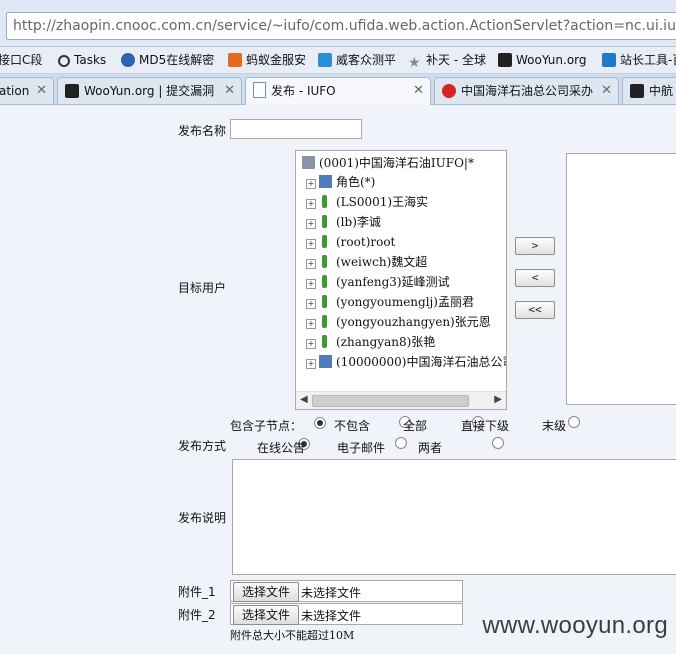 The width and height of the screenshot is (676, 654). What do you see at coordinates (498, 399) in the screenshot?
I see `scroll-right-icon: ▶` at bounding box center [498, 399].